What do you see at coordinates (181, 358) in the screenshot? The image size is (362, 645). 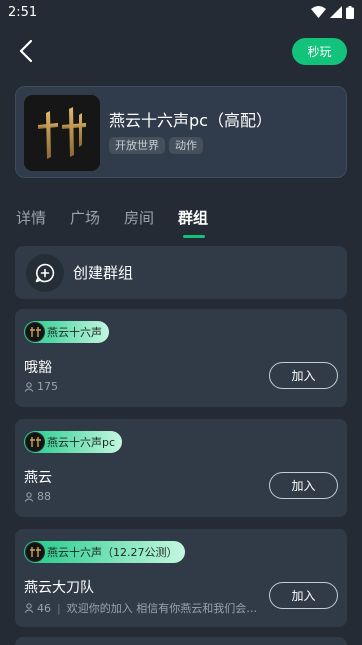 I see `group-card: 燕云十六声 哦豁 175 加入` at bounding box center [181, 358].